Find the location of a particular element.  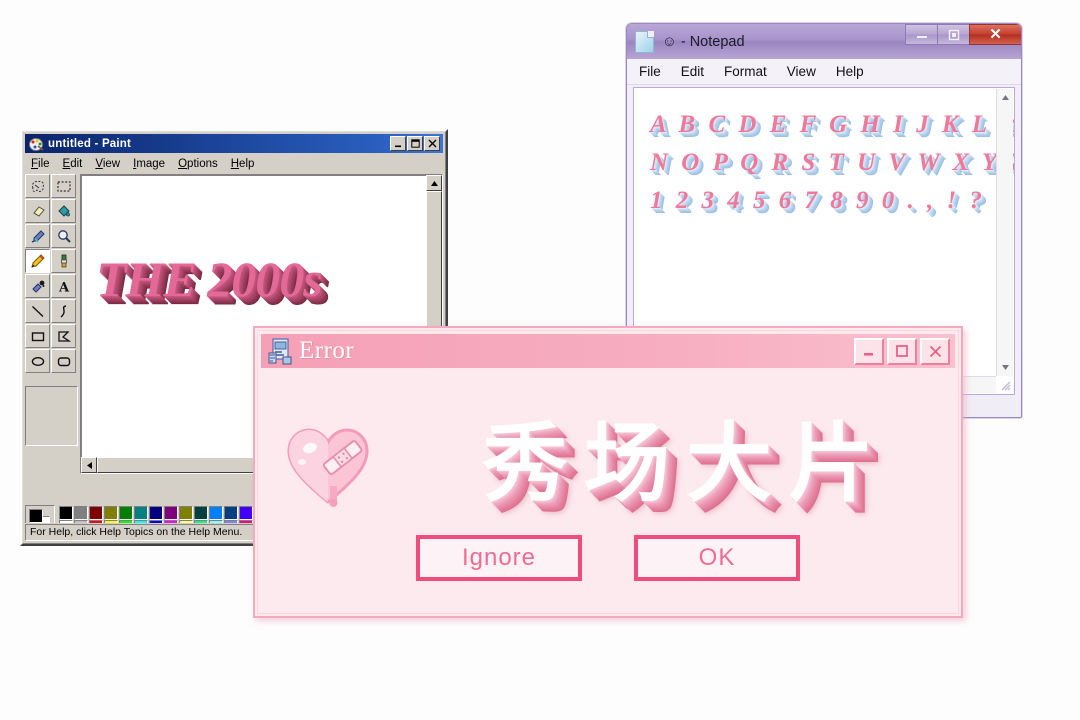

broken-heart-bandaid-icon is located at coordinates (328, 466).